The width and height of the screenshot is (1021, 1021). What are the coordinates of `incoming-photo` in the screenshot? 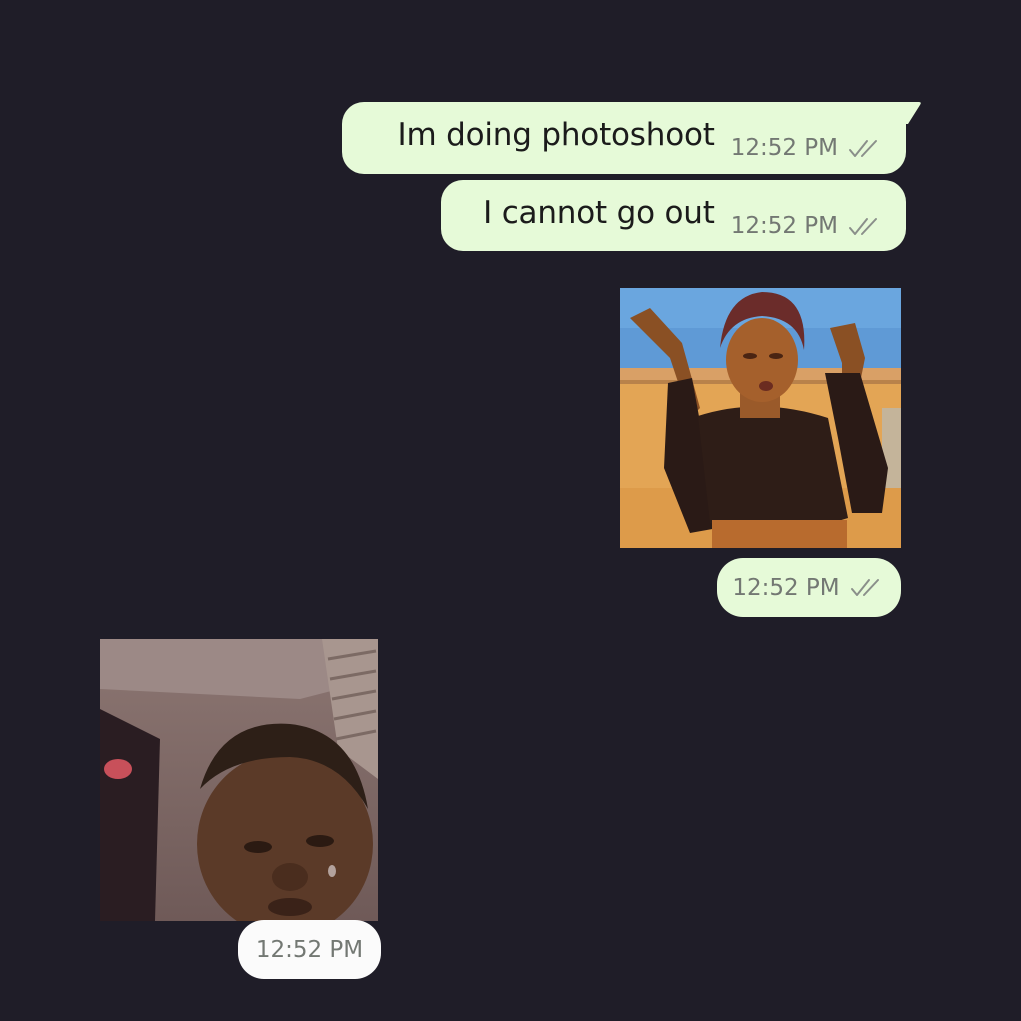 It's located at (239, 780).